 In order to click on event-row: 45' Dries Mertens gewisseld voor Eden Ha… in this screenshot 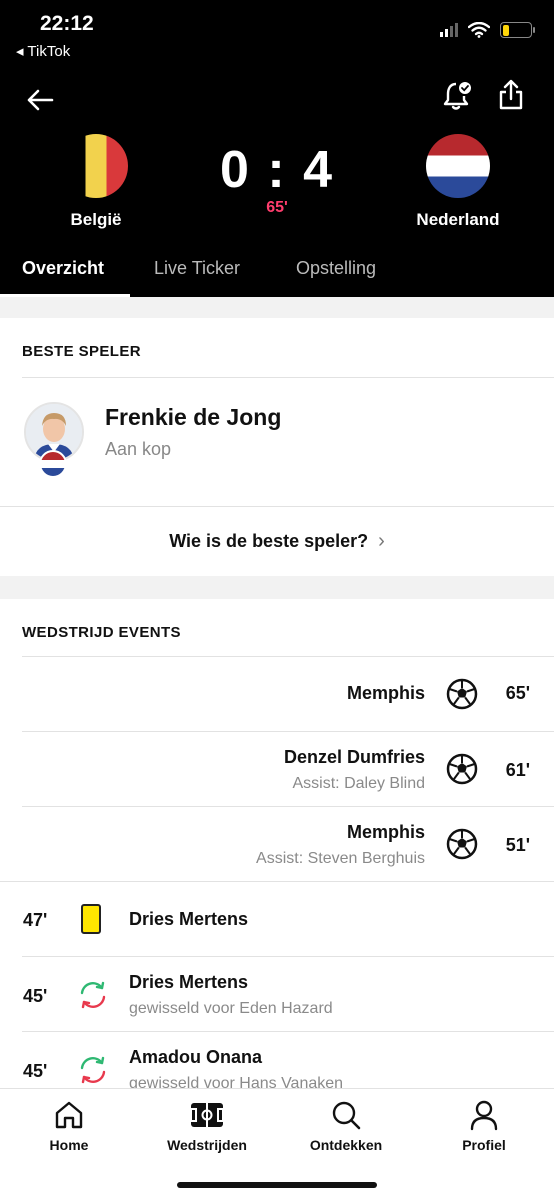, I will do `click(277, 994)`.